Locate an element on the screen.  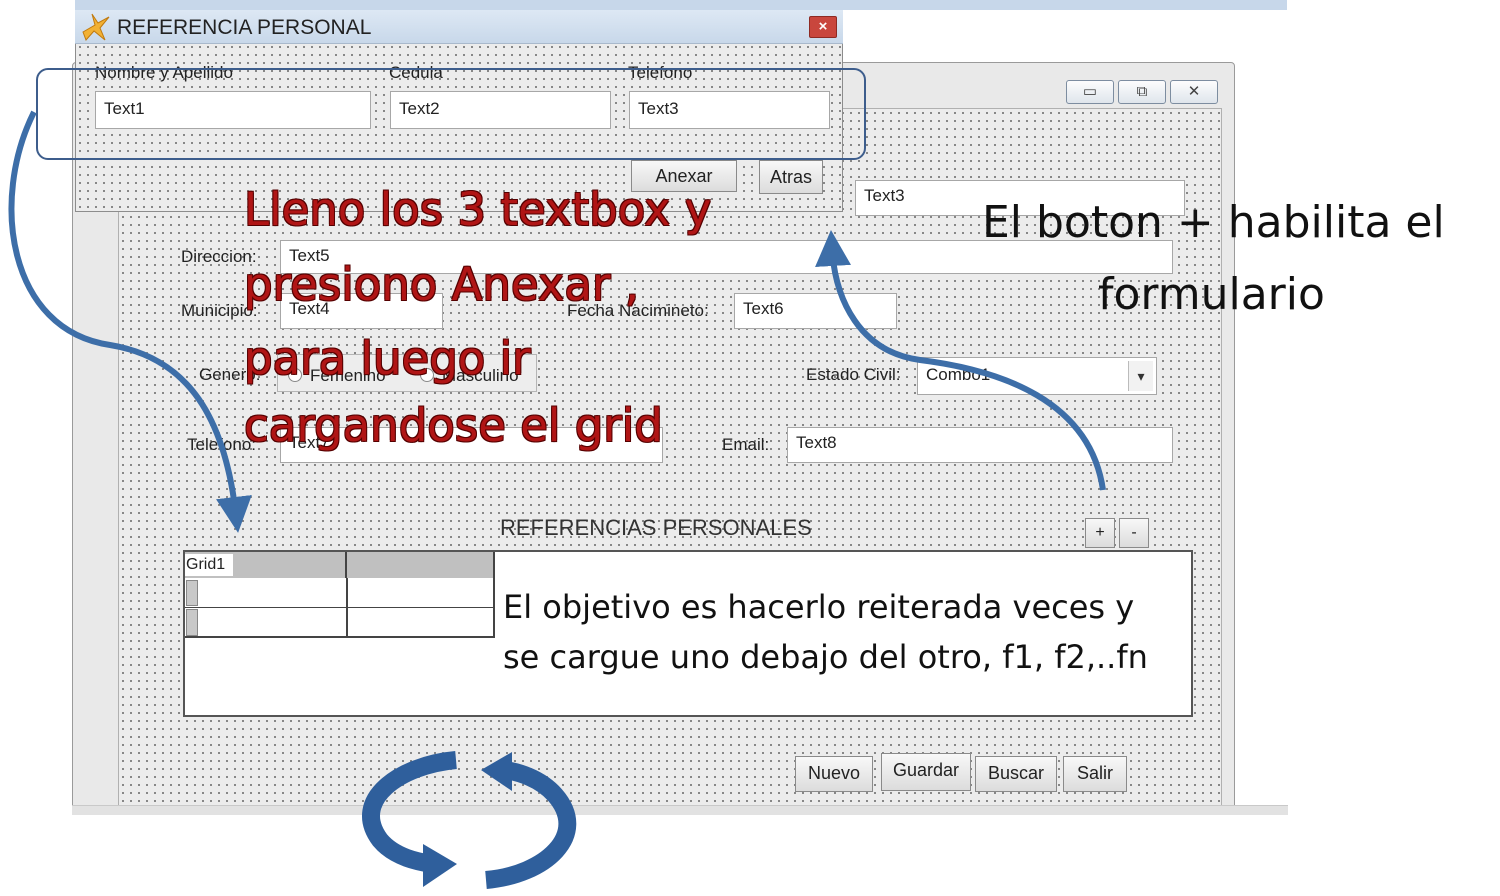
annotation-red-line-2: presiono Anexar , is located at coordinates (442, 284).